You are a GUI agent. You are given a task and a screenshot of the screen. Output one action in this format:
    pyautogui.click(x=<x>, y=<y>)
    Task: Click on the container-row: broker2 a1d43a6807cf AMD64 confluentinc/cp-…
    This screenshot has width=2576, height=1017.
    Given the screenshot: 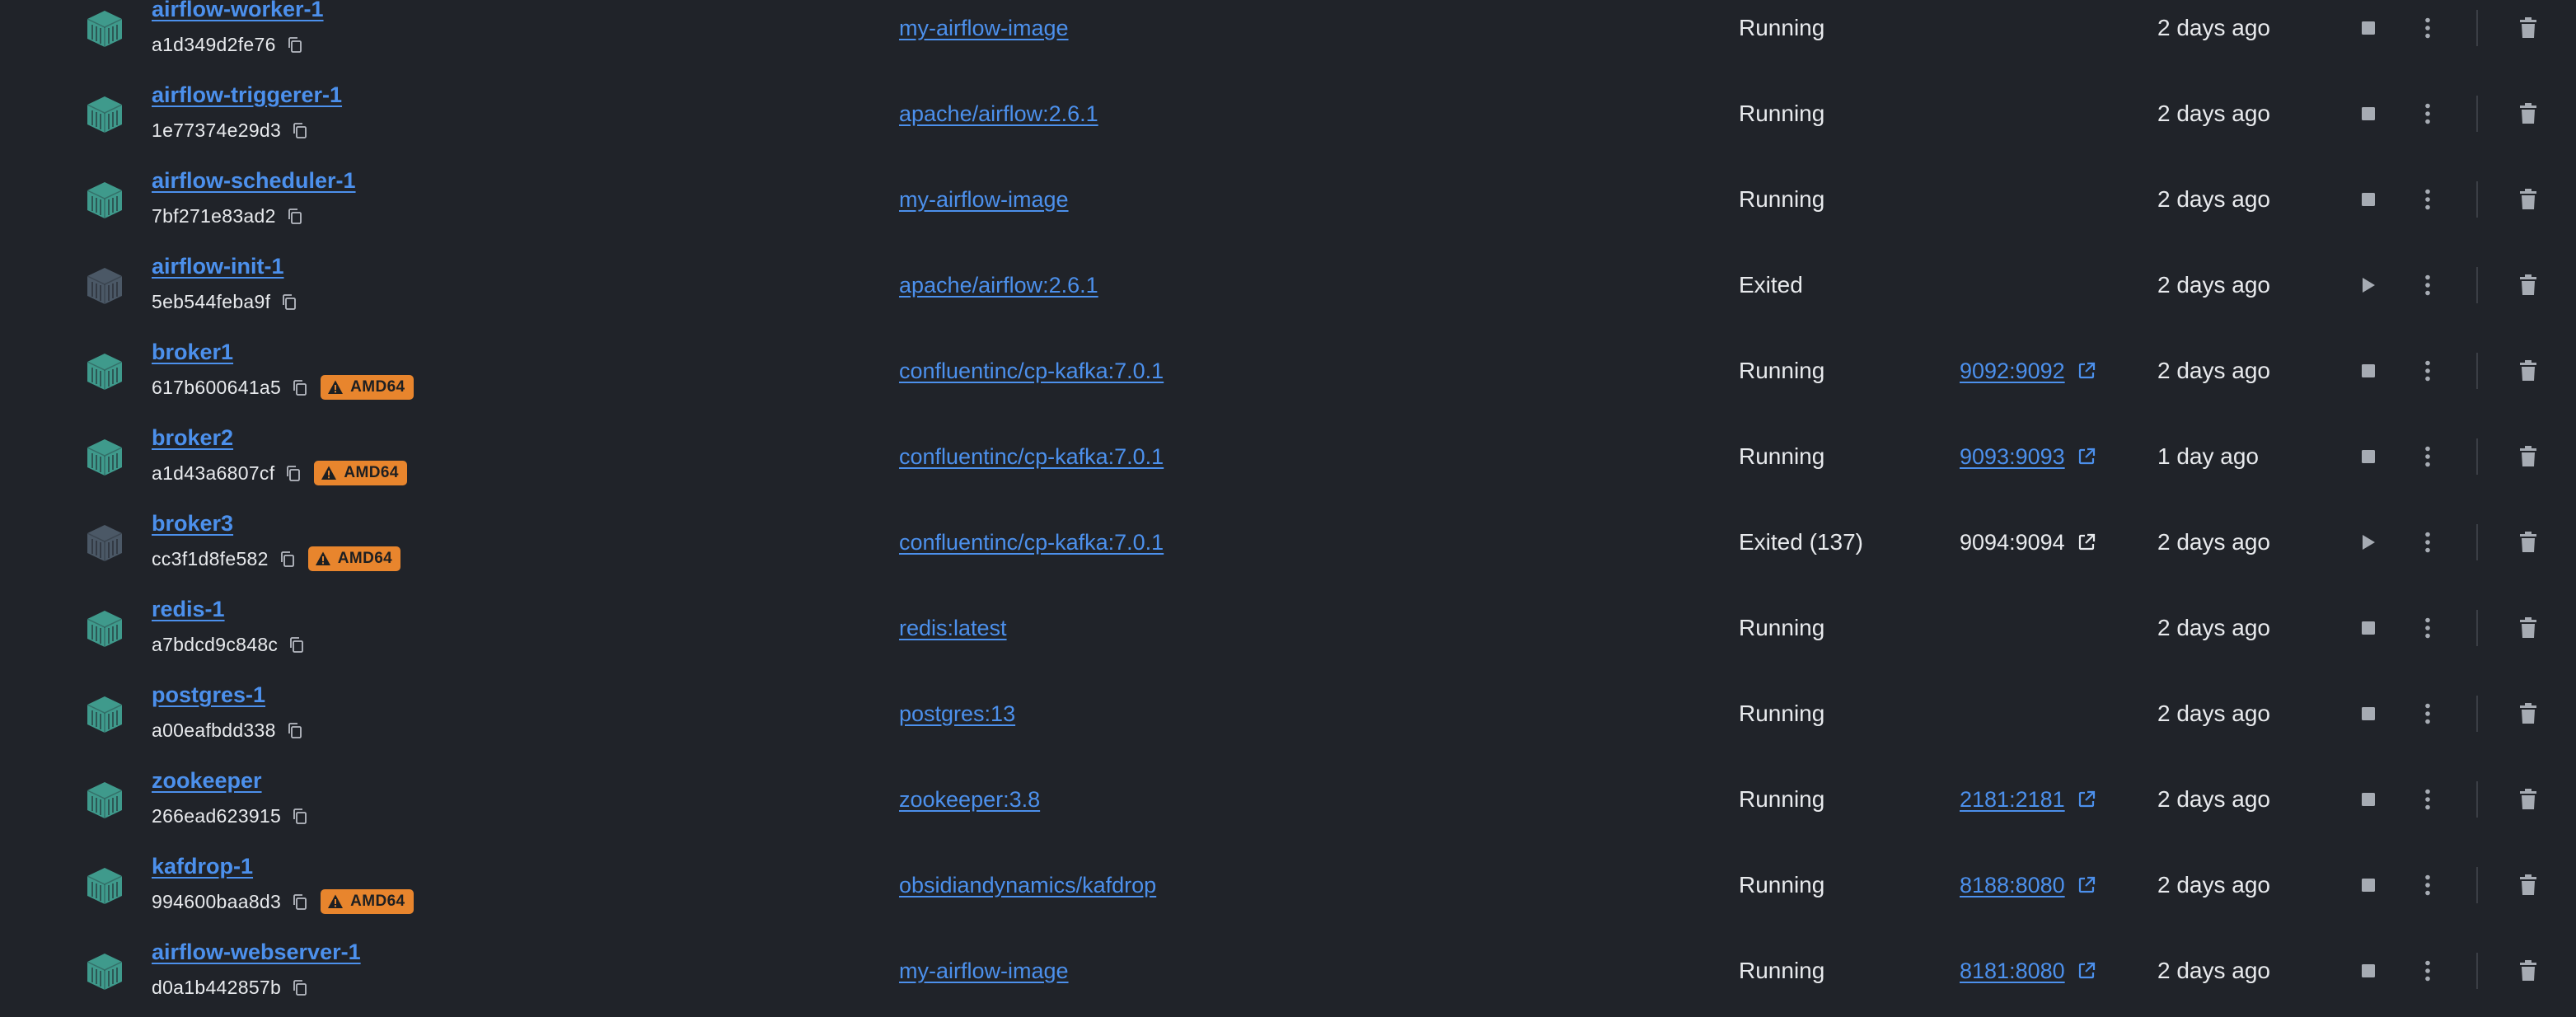 What is the action you would take?
    pyautogui.click(x=1288, y=463)
    